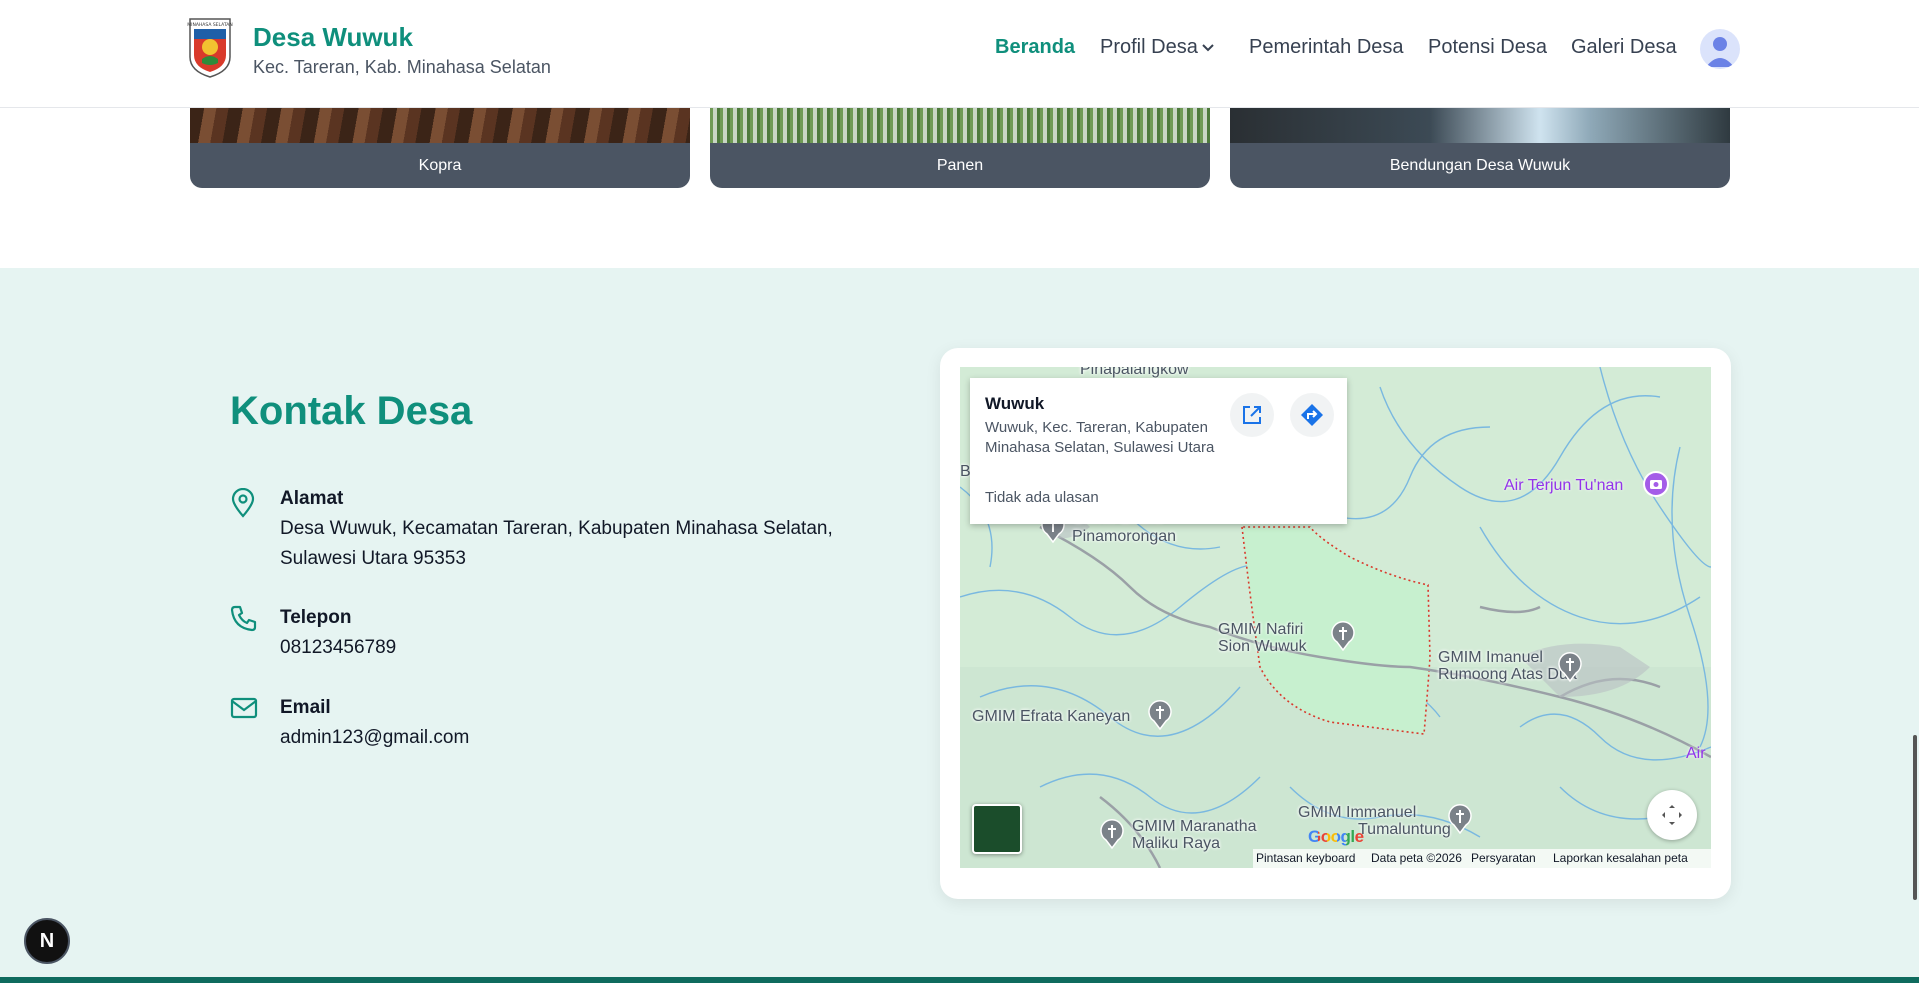 Image resolution: width=1919 pixels, height=983 pixels. What do you see at coordinates (1656, 484) in the screenshot?
I see `camera-poi-icon` at bounding box center [1656, 484].